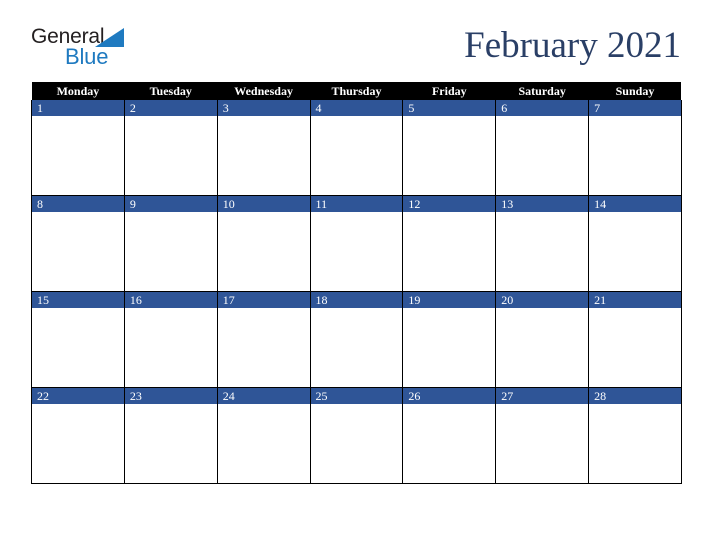 Image resolution: width=712 pixels, height=550 pixels. I want to click on calendar-day-cell: 24, so click(263, 435).